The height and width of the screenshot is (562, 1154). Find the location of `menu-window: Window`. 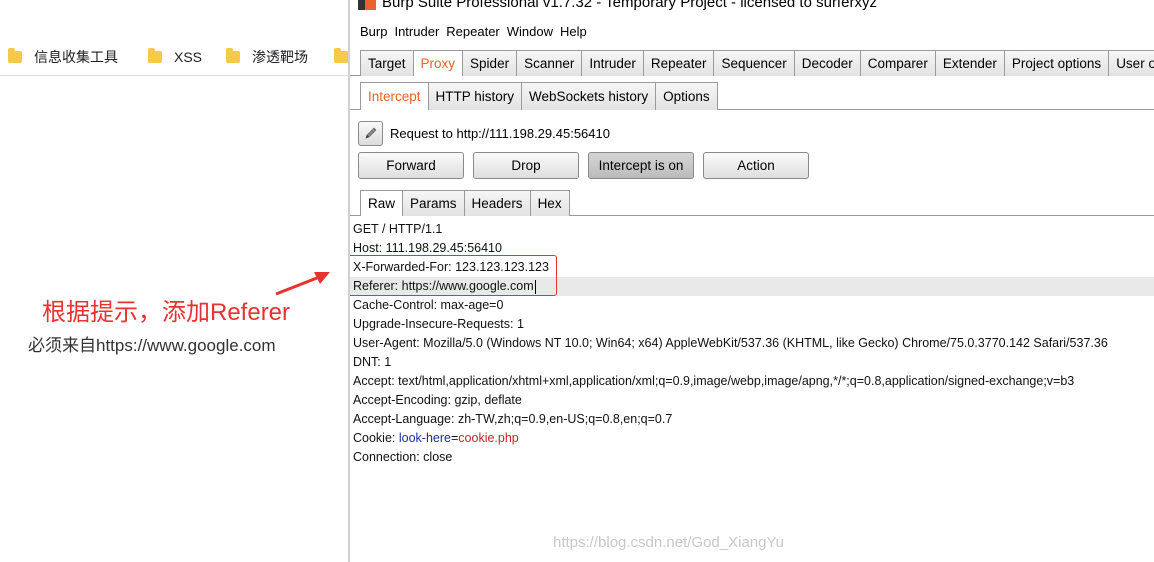

menu-window: Window is located at coordinates (530, 31).